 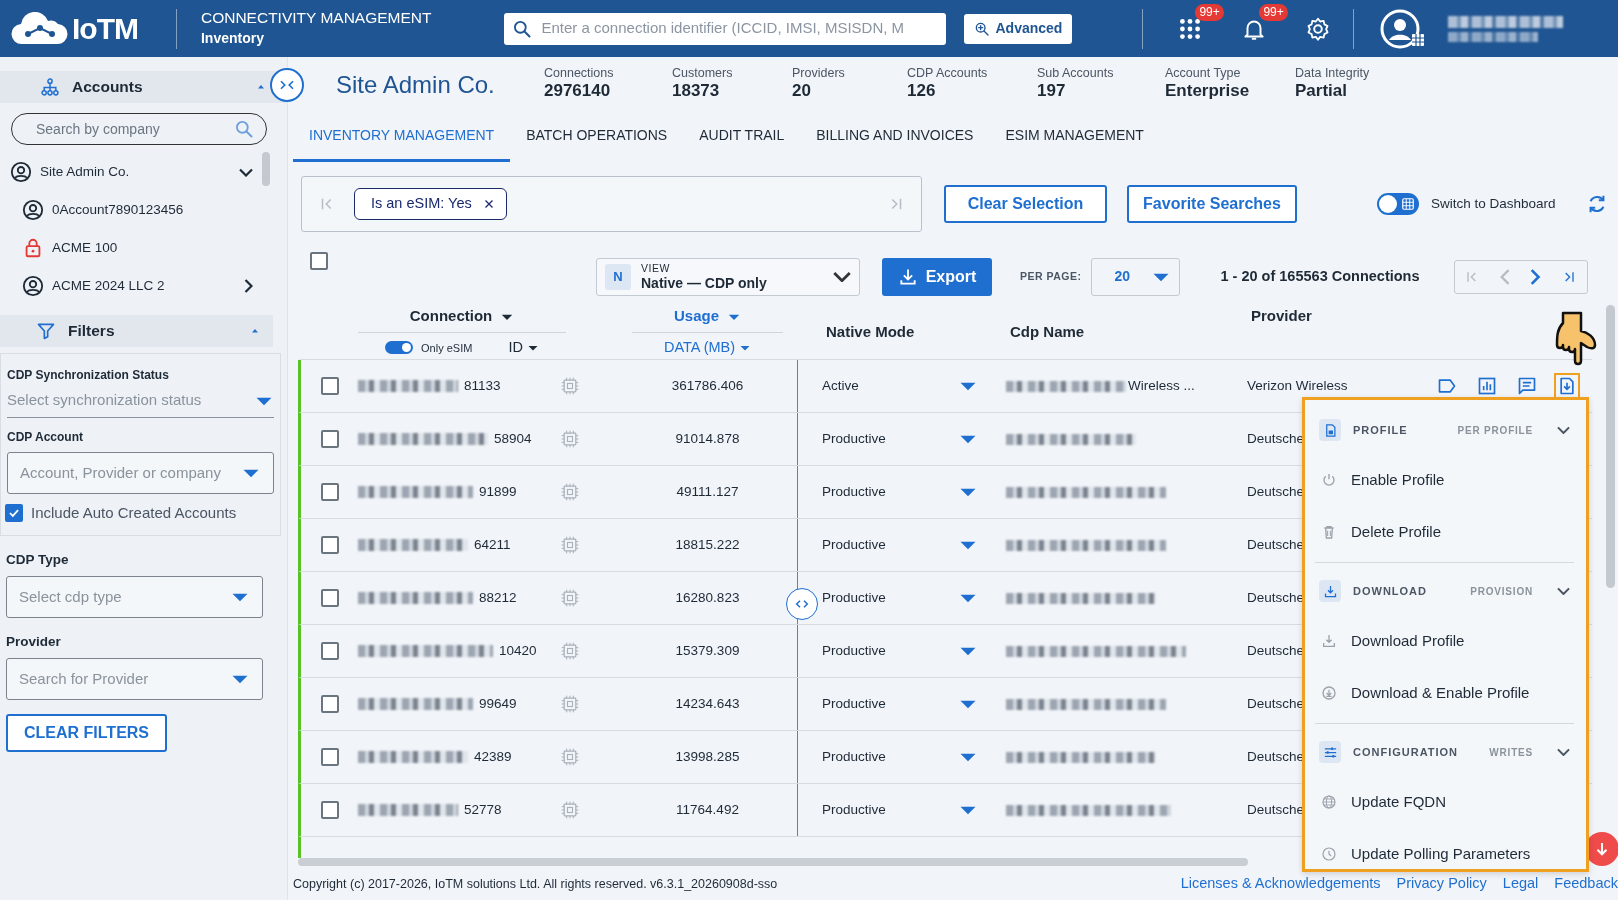 What do you see at coordinates (462, 319) in the screenshot?
I see `column-header: Connection` at bounding box center [462, 319].